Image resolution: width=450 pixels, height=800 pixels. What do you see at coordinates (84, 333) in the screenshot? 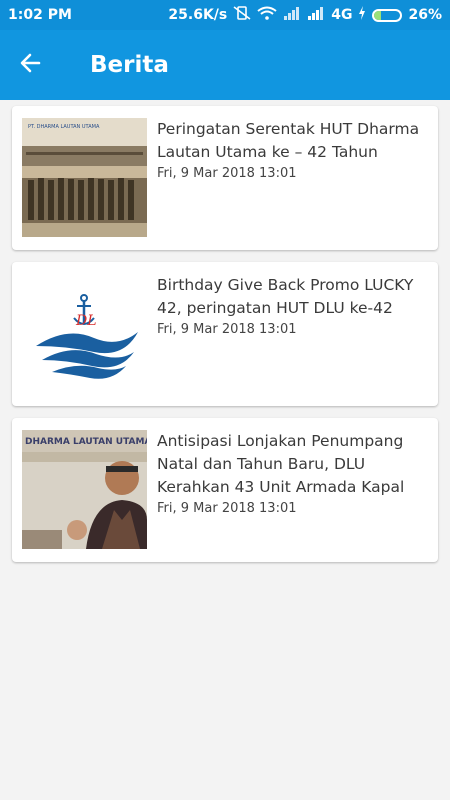
I see `news-thumbnail: DL` at bounding box center [84, 333].